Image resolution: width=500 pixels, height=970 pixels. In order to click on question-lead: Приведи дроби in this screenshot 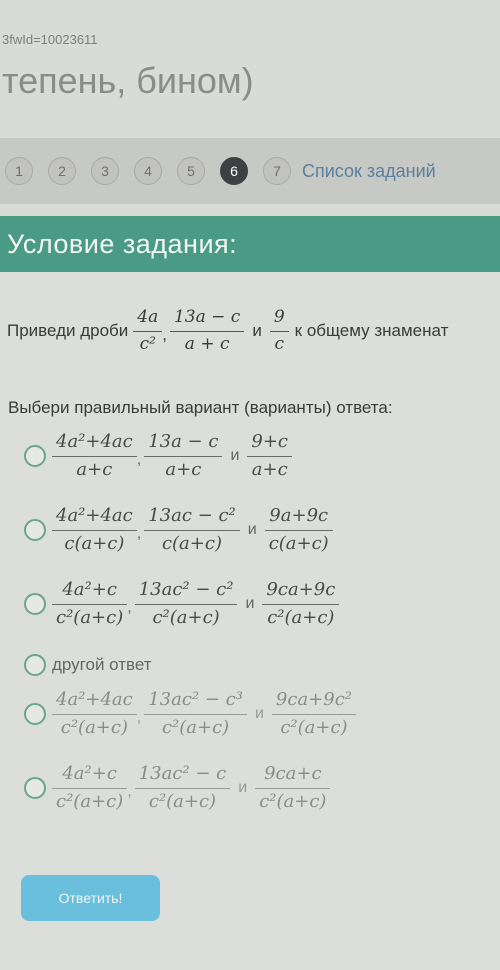, I will do `click(68, 331)`.